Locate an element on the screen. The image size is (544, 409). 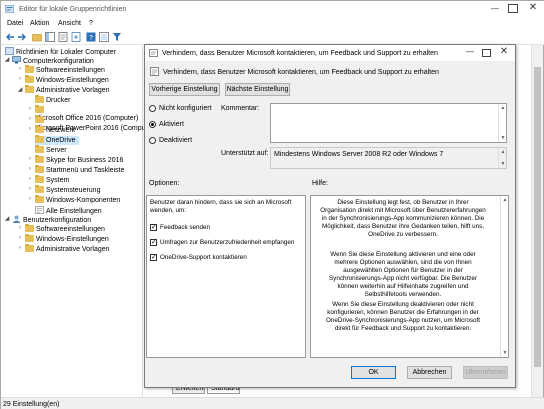
tree-item-server: Server is located at coordinates (51, 150).